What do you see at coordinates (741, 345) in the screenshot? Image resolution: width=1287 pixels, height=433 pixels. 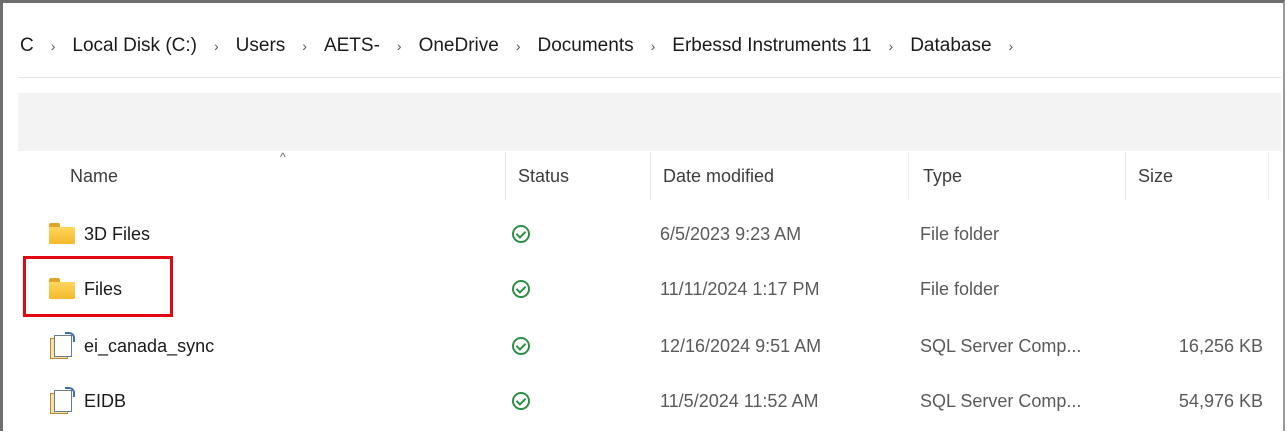 I see `date-modified-cell: 12/16/2024 9:51 AM` at bounding box center [741, 345].